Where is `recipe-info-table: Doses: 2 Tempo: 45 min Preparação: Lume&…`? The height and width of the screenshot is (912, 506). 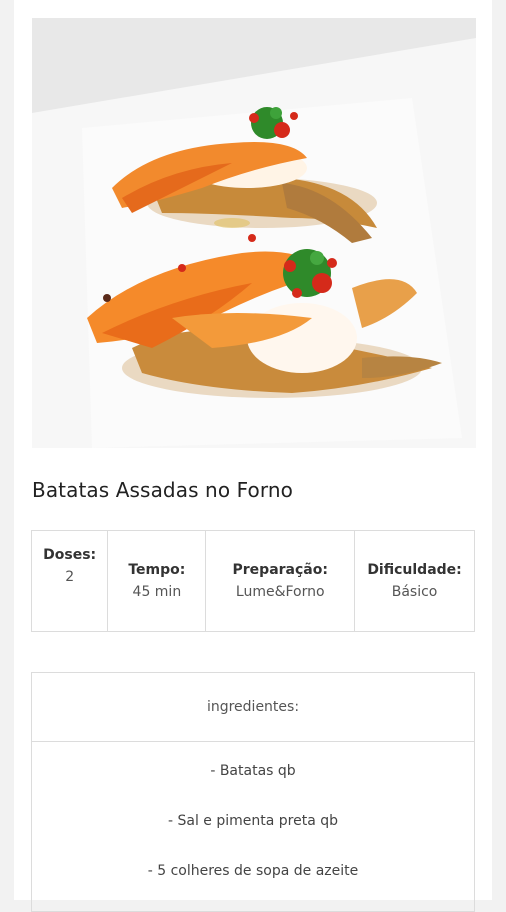 recipe-info-table: Doses: 2 Tempo: 45 min Preparação: Lume&… is located at coordinates (253, 581).